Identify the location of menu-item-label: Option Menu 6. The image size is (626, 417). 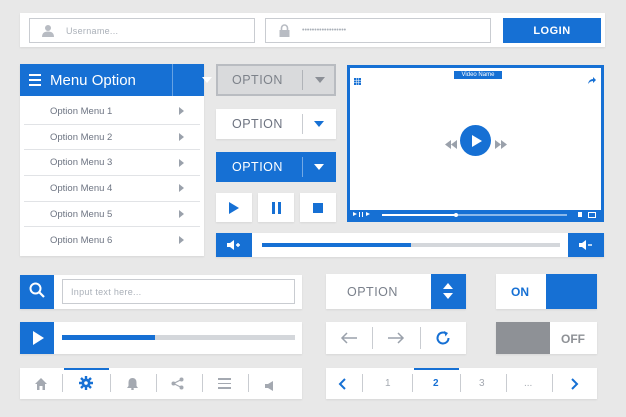
(81, 240).